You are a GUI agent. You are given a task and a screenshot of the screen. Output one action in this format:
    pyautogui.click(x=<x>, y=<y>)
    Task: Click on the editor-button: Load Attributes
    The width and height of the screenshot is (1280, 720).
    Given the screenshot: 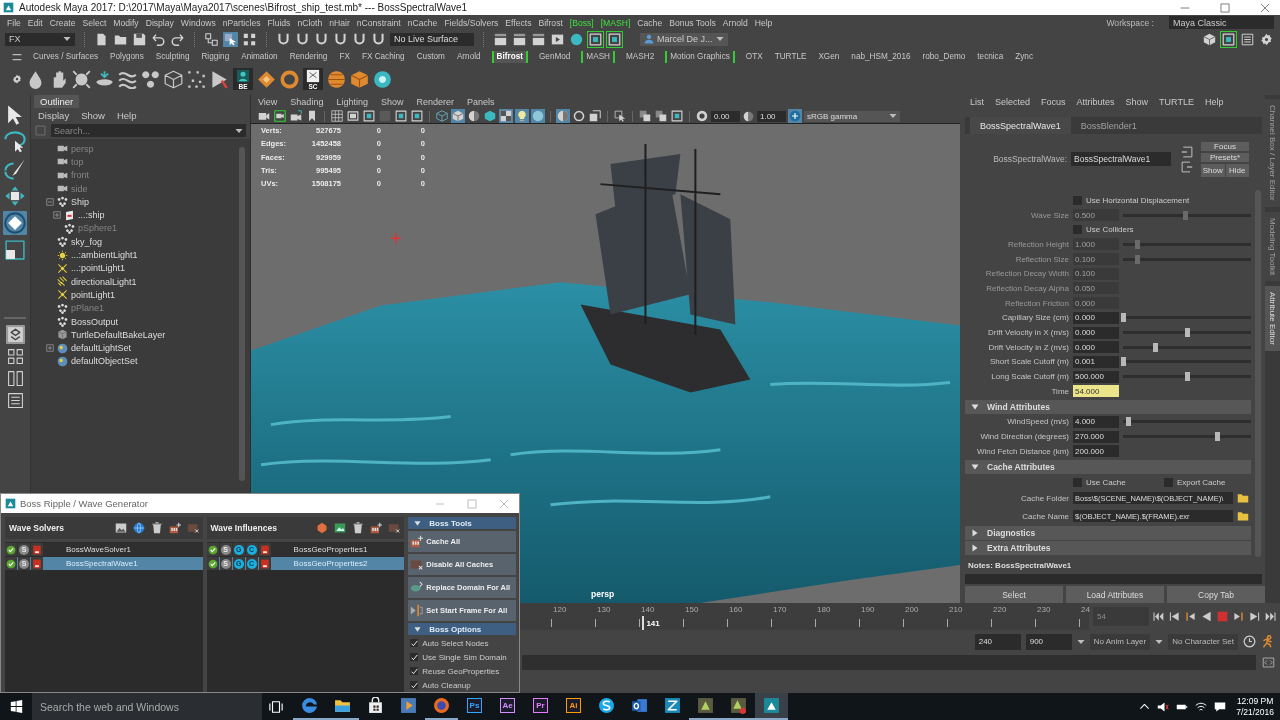 What is the action you would take?
    pyautogui.click(x=1115, y=594)
    